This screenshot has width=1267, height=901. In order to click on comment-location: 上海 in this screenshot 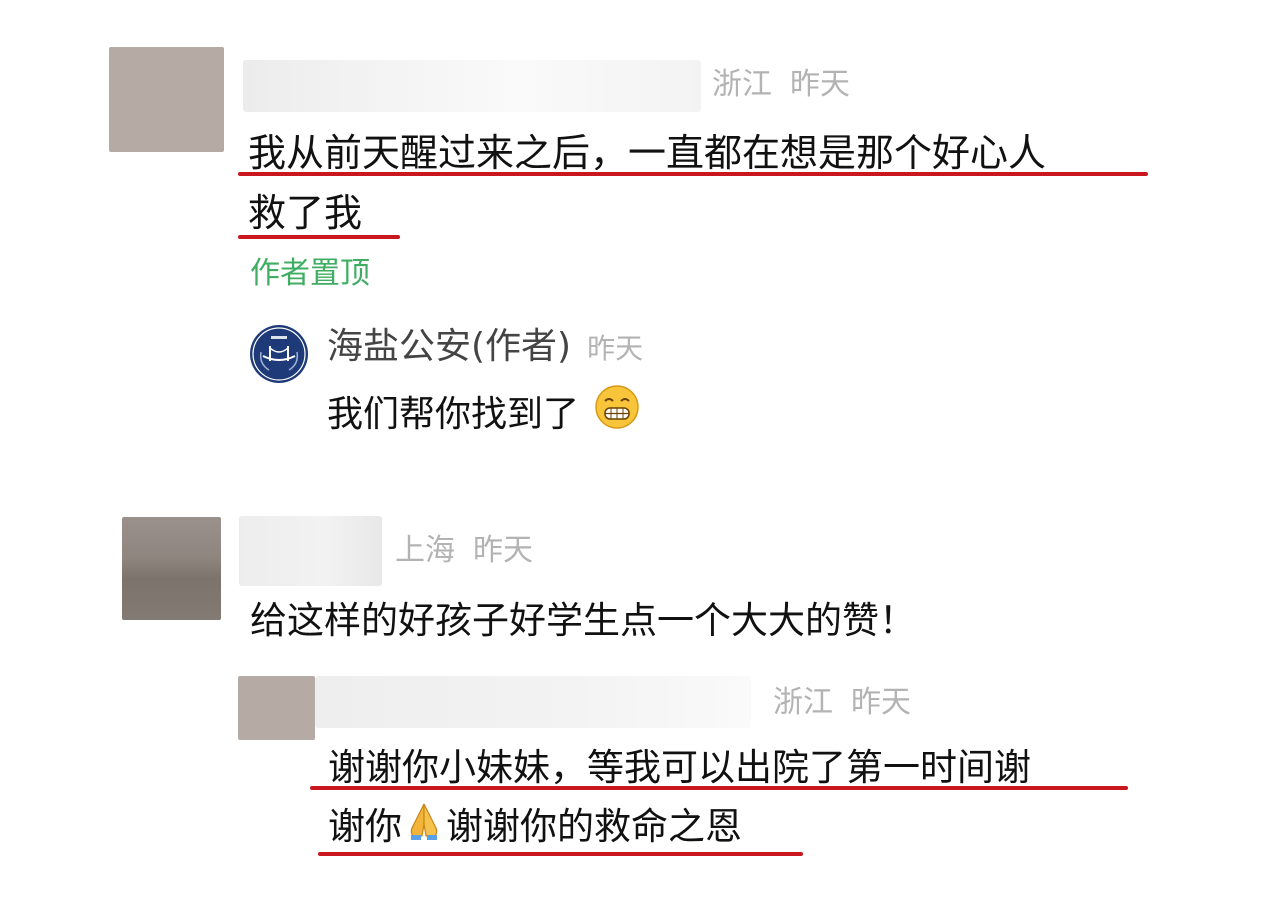, I will do `click(425, 550)`.